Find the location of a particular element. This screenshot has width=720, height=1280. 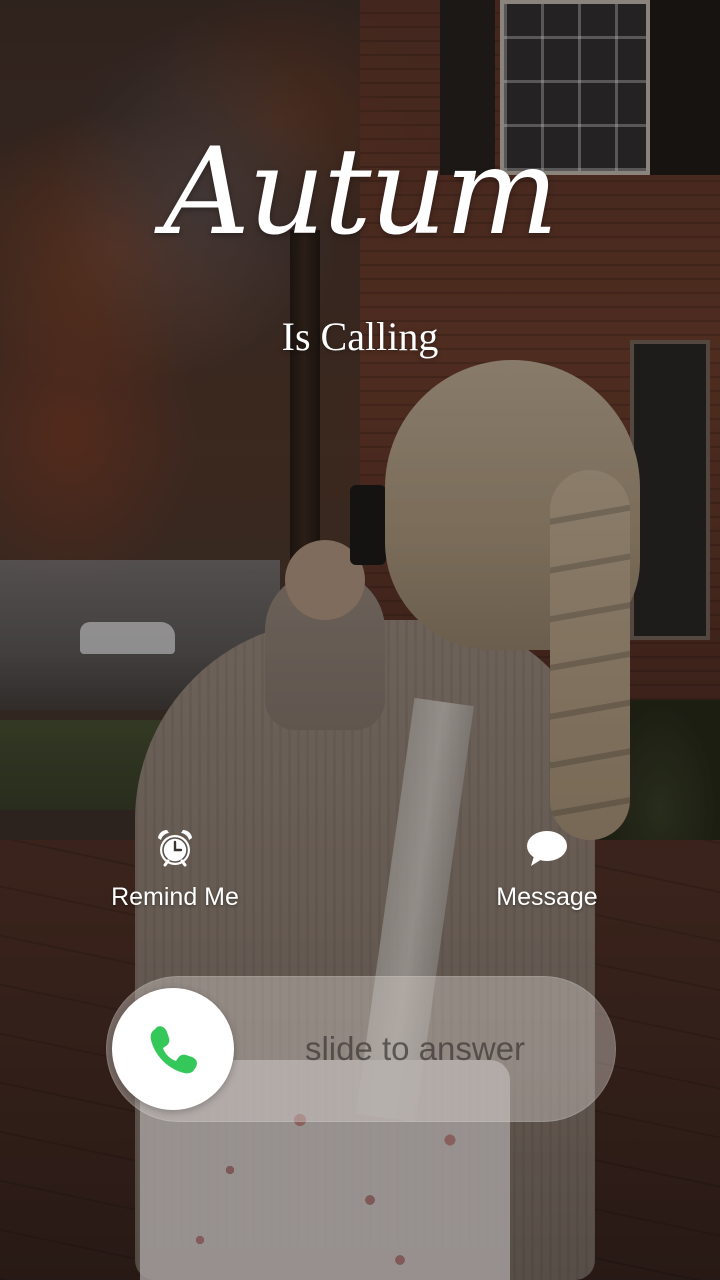

message-label: Message is located at coordinates (547, 897).